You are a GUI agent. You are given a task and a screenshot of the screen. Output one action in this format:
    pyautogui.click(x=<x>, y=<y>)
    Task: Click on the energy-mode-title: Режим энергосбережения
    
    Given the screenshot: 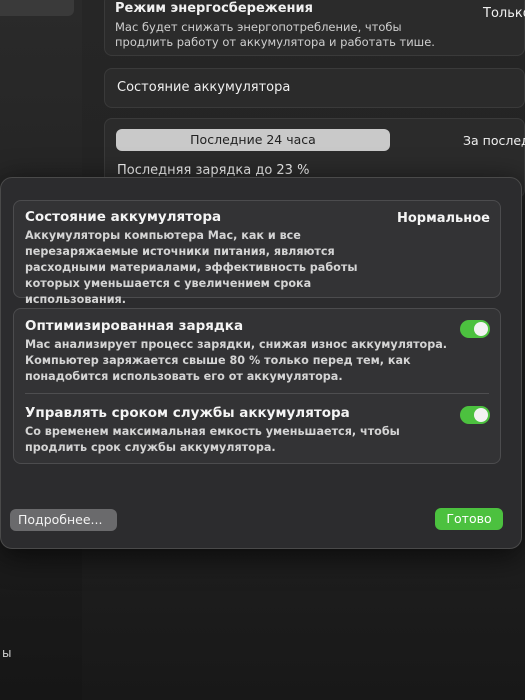 What is the action you would take?
    pyautogui.click(x=214, y=8)
    